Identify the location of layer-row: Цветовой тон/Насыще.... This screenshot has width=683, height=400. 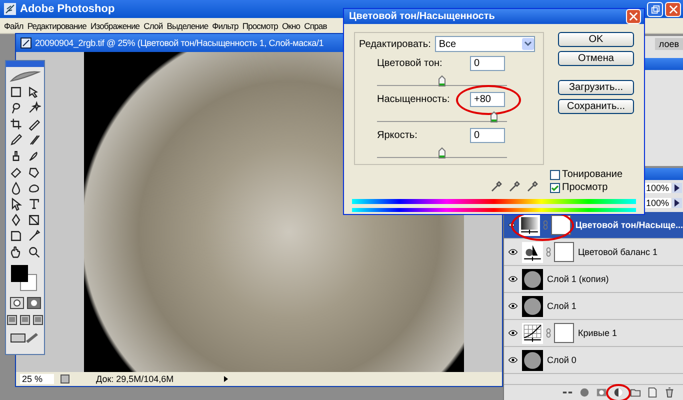
(593, 225).